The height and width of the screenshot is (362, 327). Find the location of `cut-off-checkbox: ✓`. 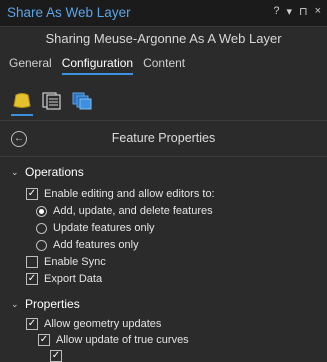

cut-off-checkbox: ✓ is located at coordinates (56, 356).